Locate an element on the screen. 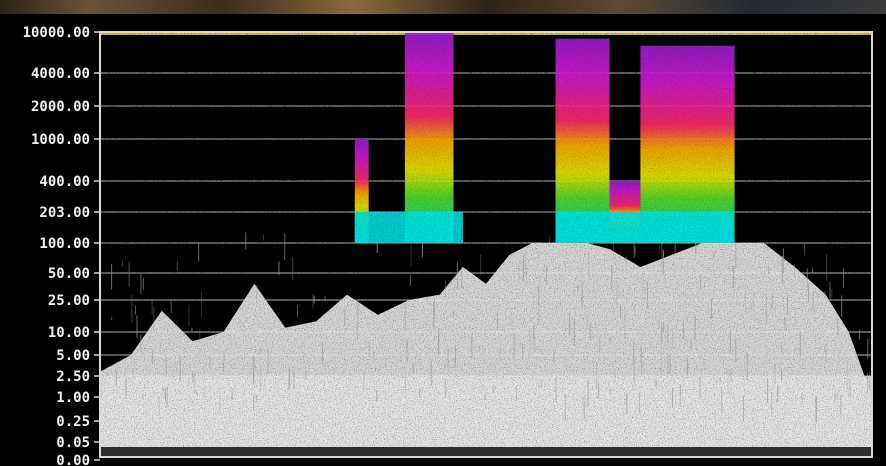 This screenshot has width=886, height=466. y-tick-label: 2.50 is located at coordinates (73, 377).